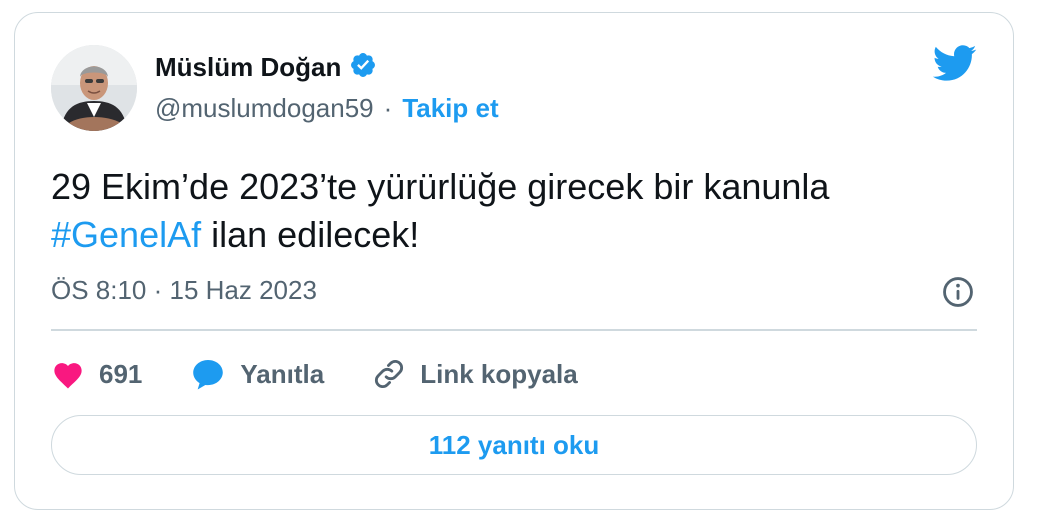 Image resolution: width=1038 pixels, height=528 pixels. I want to click on tweet-text-rest: ilan edilecek!, so click(310, 234).